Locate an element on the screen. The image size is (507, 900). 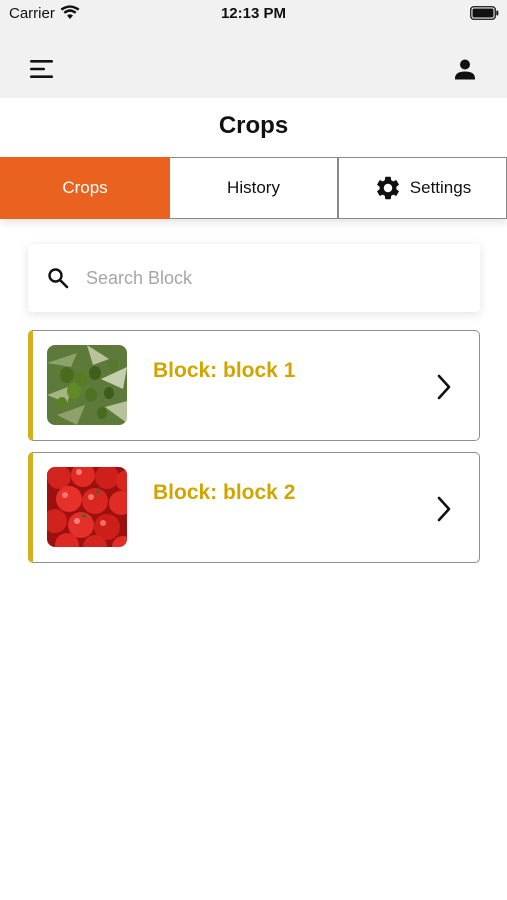
tab-bar: Crops History Settings is located at coordinates (253, 188).